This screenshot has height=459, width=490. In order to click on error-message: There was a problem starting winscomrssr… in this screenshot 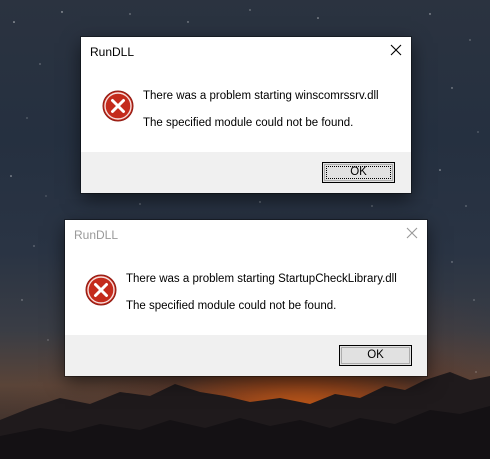, I will do `click(261, 96)`.